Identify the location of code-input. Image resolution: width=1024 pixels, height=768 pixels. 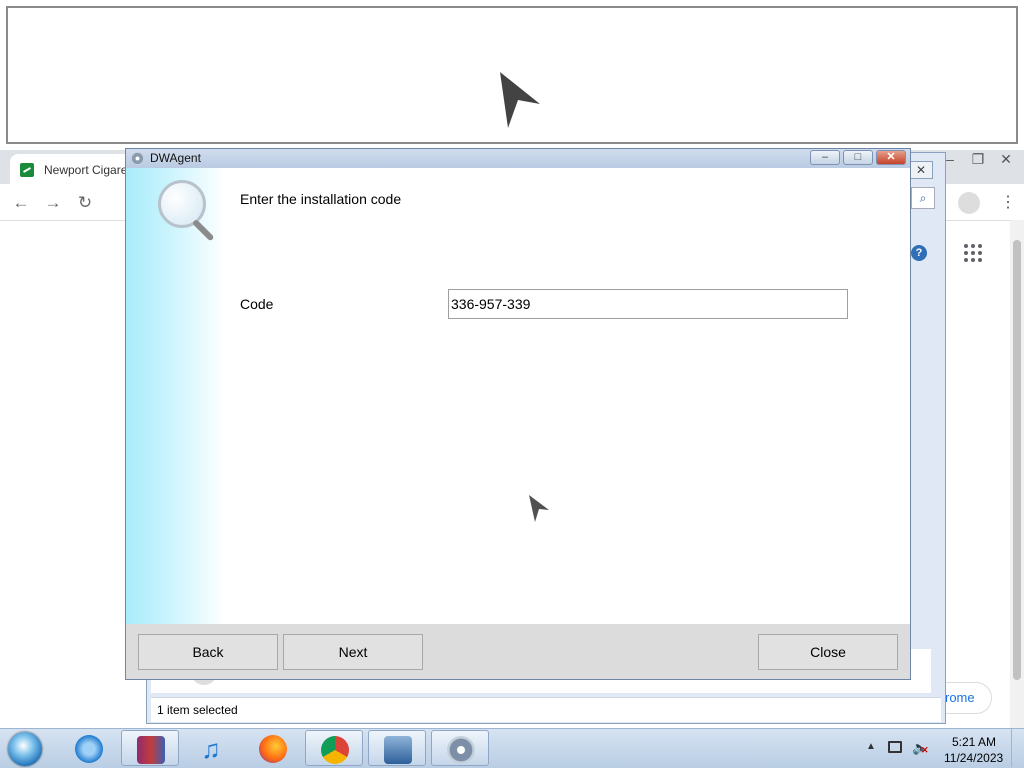
(648, 304).